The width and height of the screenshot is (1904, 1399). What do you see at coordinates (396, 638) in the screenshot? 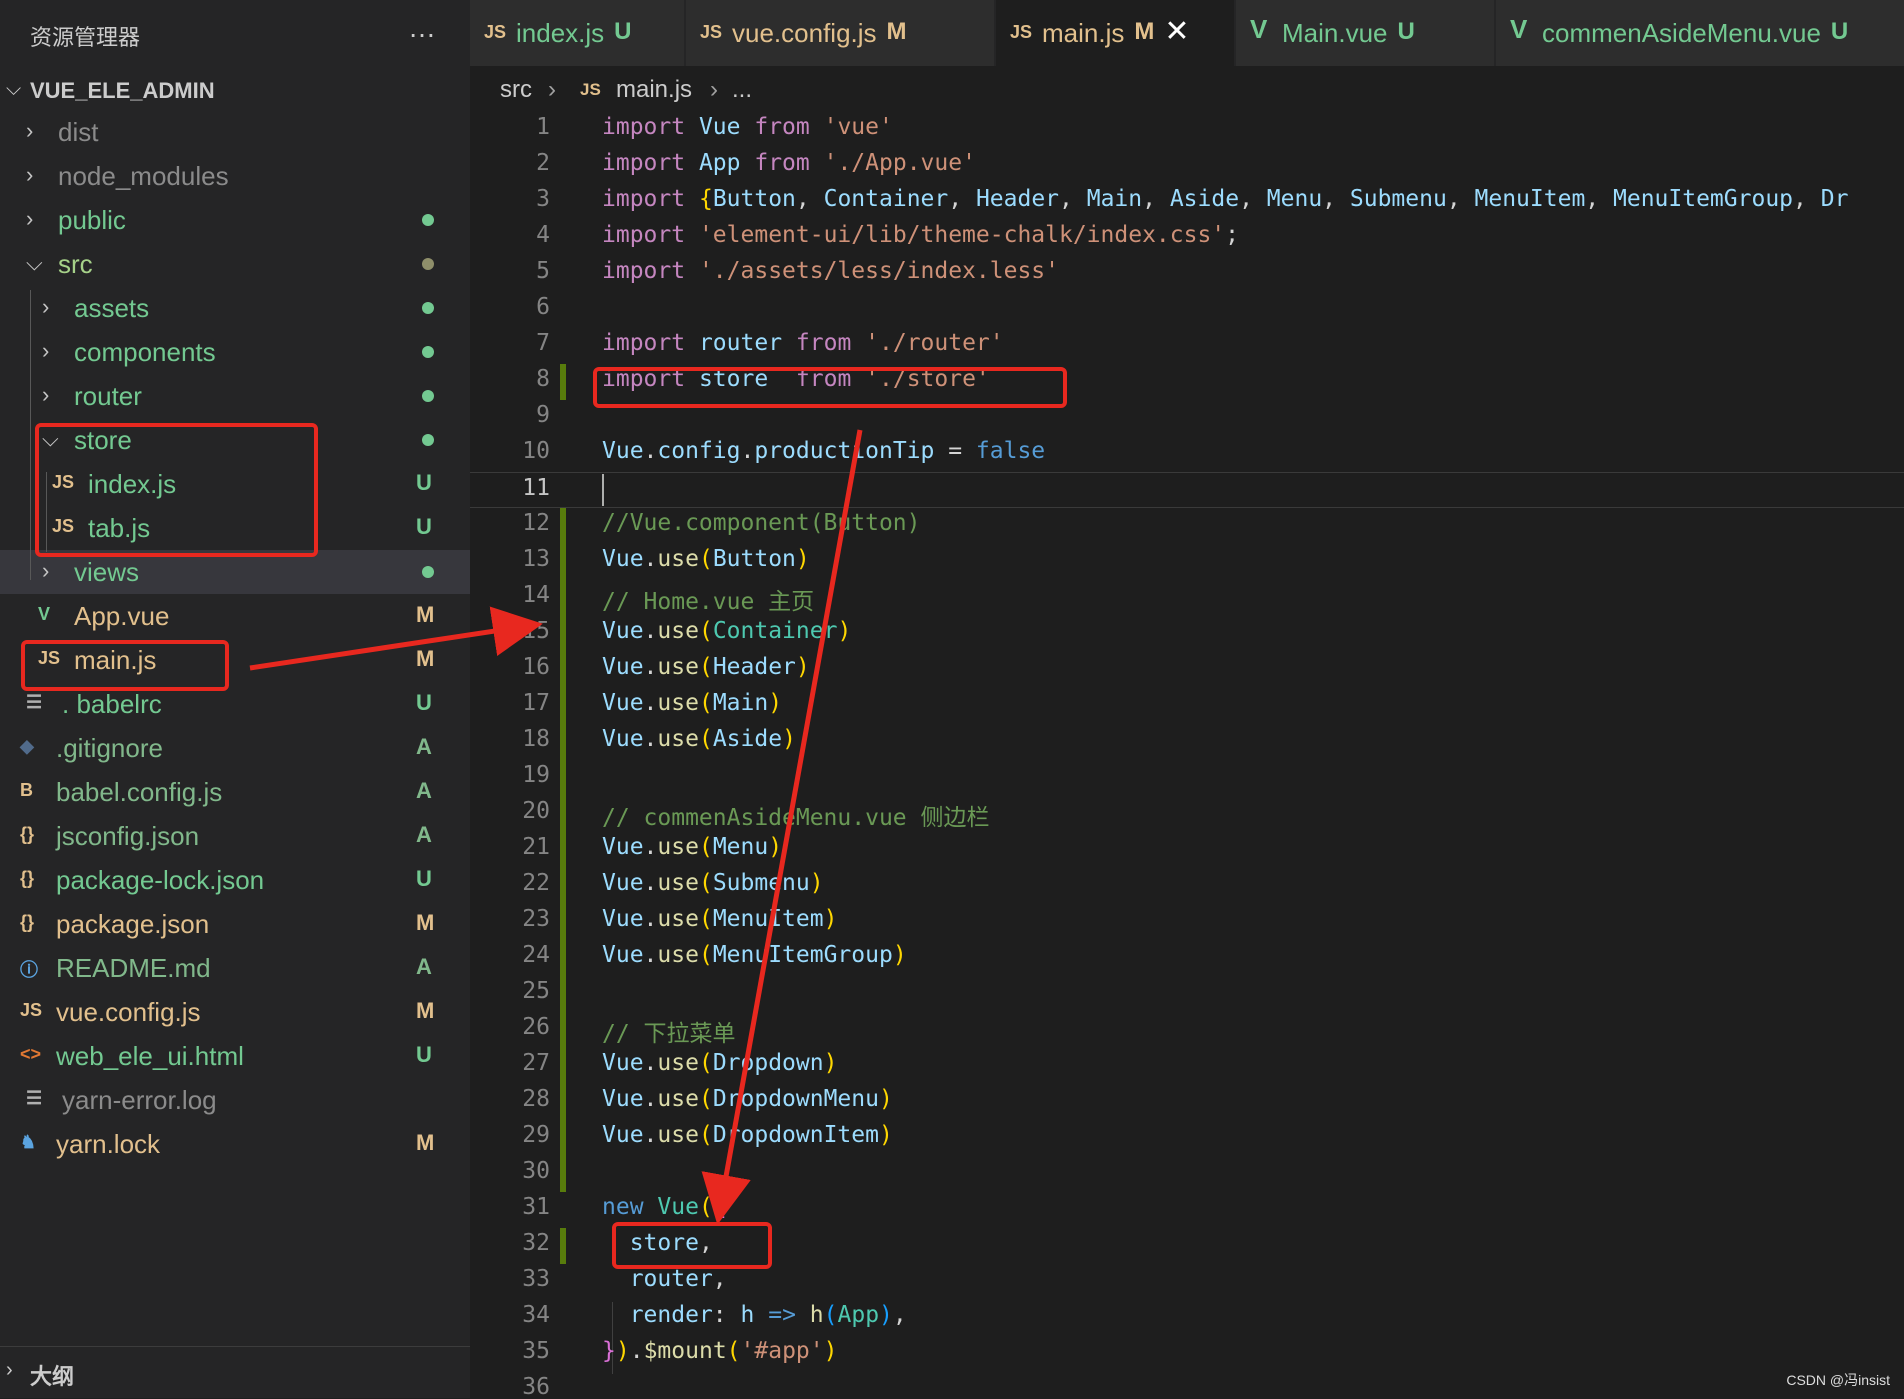
I see `arrow-main-js-to-editor` at bounding box center [396, 638].